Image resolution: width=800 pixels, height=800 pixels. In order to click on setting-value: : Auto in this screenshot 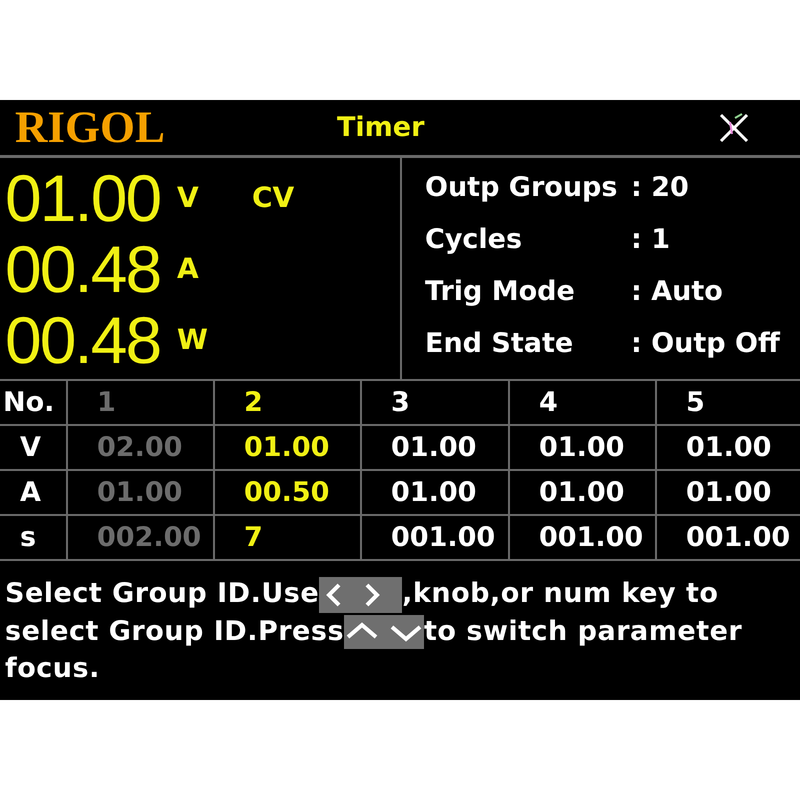, I will do `click(677, 291)`.